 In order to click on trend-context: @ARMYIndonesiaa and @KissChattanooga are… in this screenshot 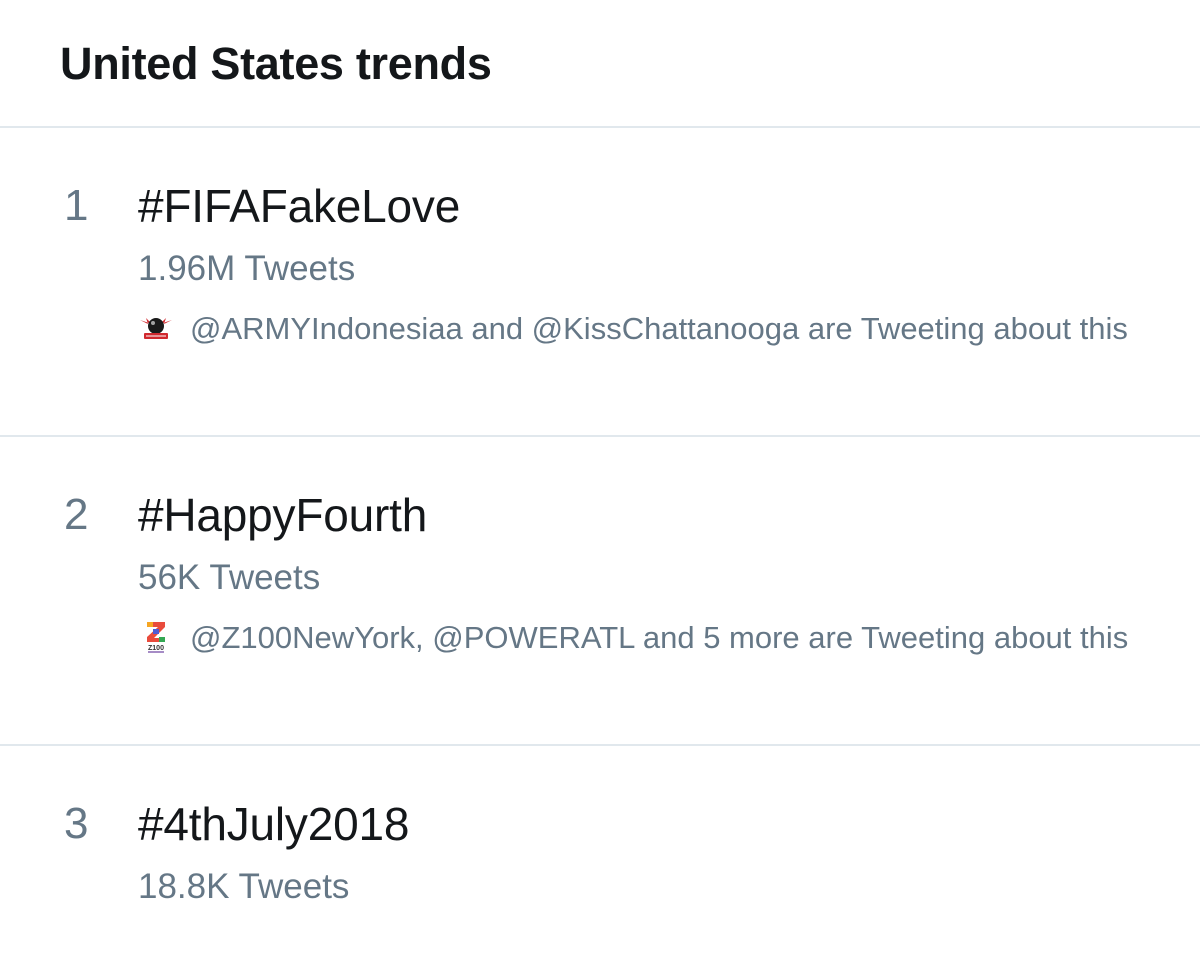, I will do `click(638, 328)`.